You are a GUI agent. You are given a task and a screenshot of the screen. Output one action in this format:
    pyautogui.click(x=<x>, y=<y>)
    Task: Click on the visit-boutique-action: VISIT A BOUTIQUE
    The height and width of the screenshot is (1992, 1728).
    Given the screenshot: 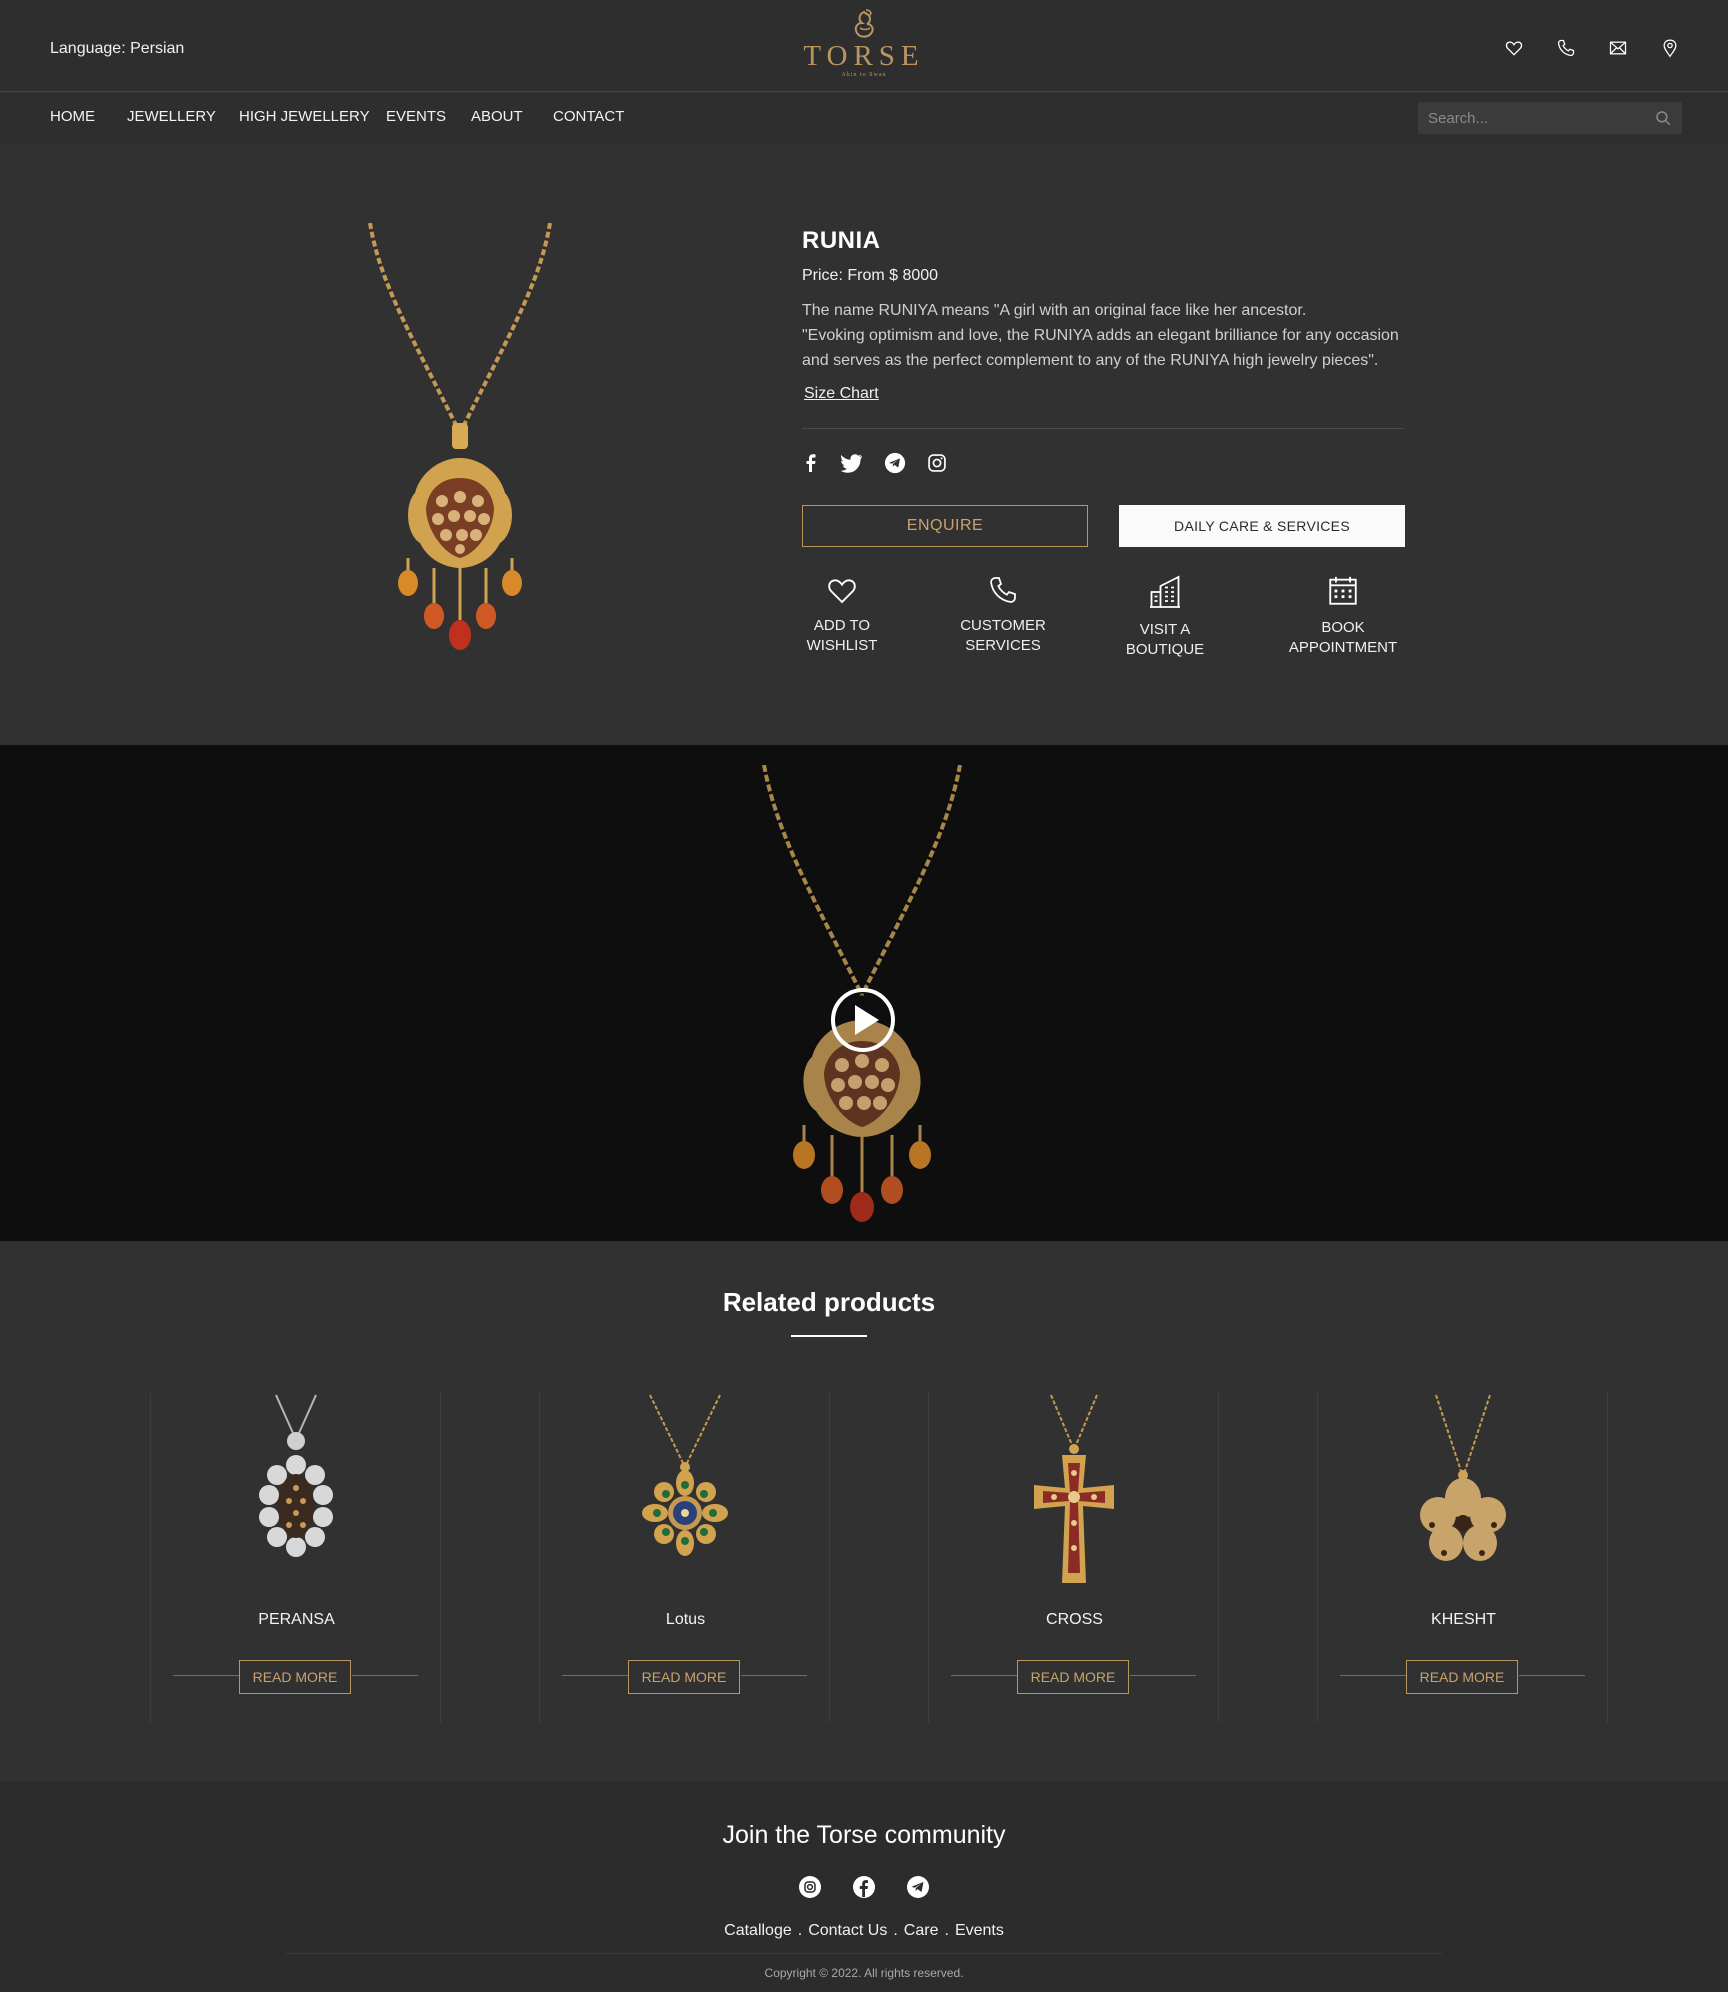 What is the action you would take?
    pyautogui.click(x=1165, y=617)
    